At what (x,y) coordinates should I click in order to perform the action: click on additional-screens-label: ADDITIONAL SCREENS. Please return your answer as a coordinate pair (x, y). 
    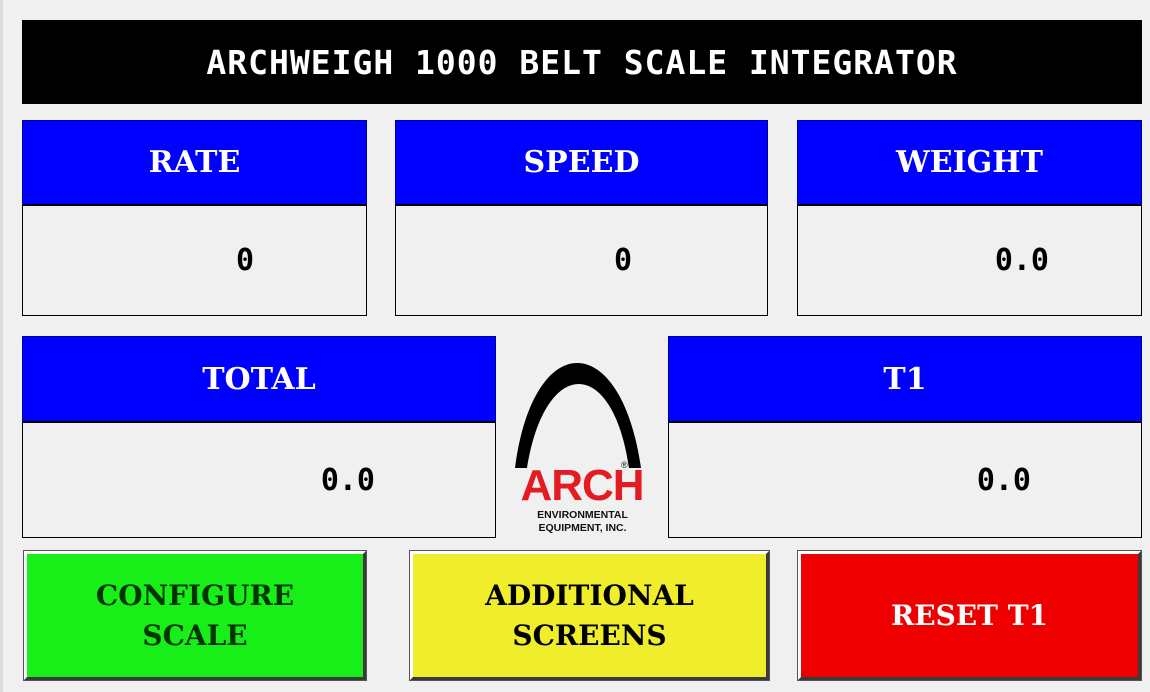
    Looking at the image, I should click on (589, 615).